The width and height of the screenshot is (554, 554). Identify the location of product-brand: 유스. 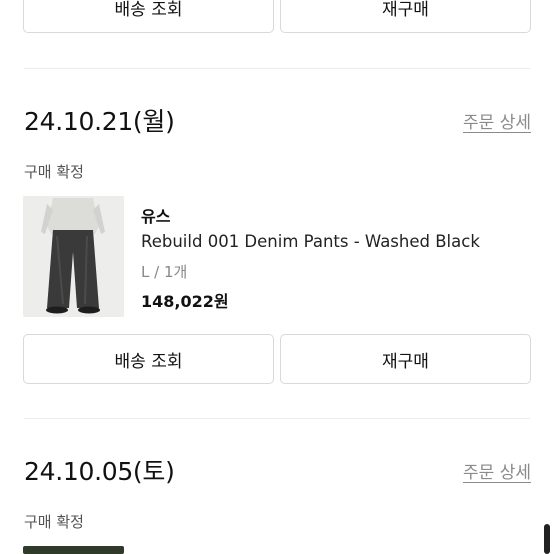
(156, 216).